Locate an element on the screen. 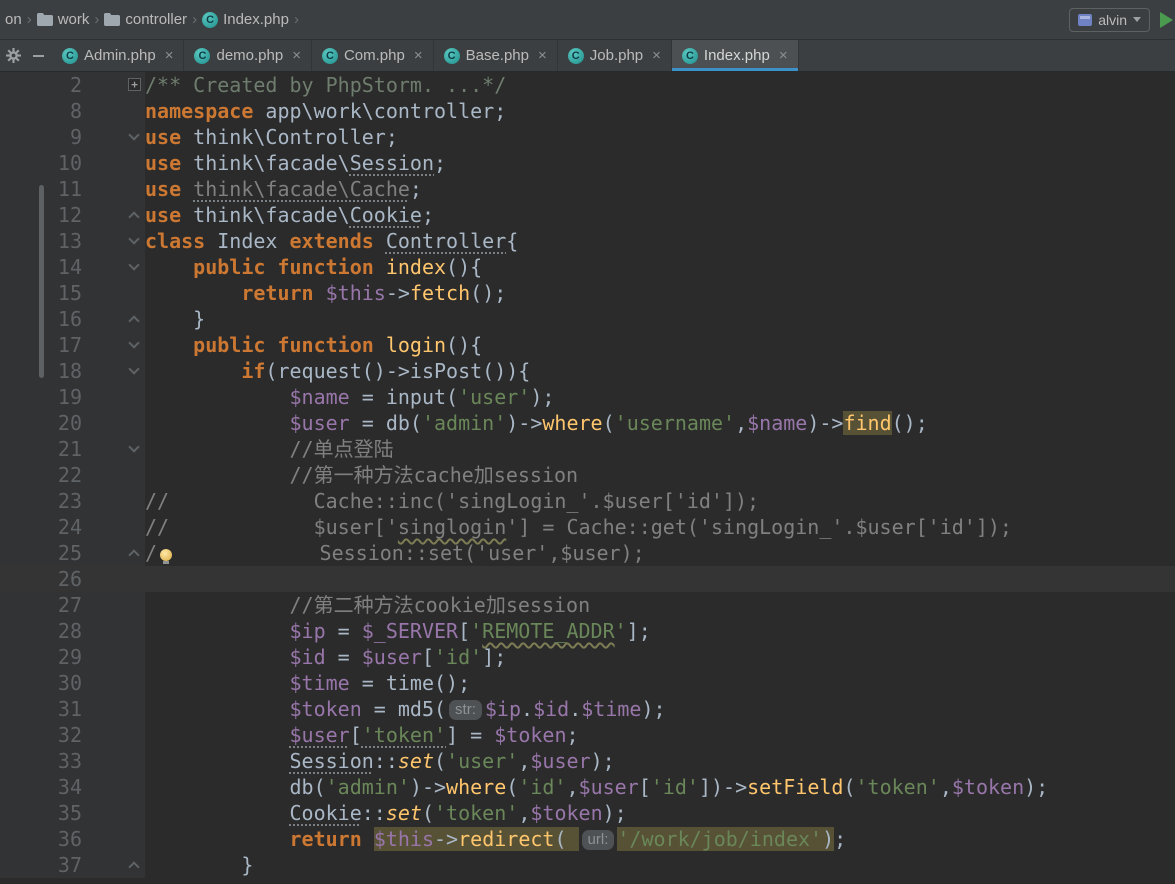  code-text: Cookie::set('token',$token); is located at coordinates (660, 813).